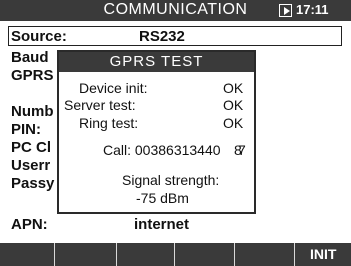 The height and width of the screenshot is (266, 351). Describe the element at coordinates (113, 88) in the screenshot. I see `device-init-label: Device init:` at that location.